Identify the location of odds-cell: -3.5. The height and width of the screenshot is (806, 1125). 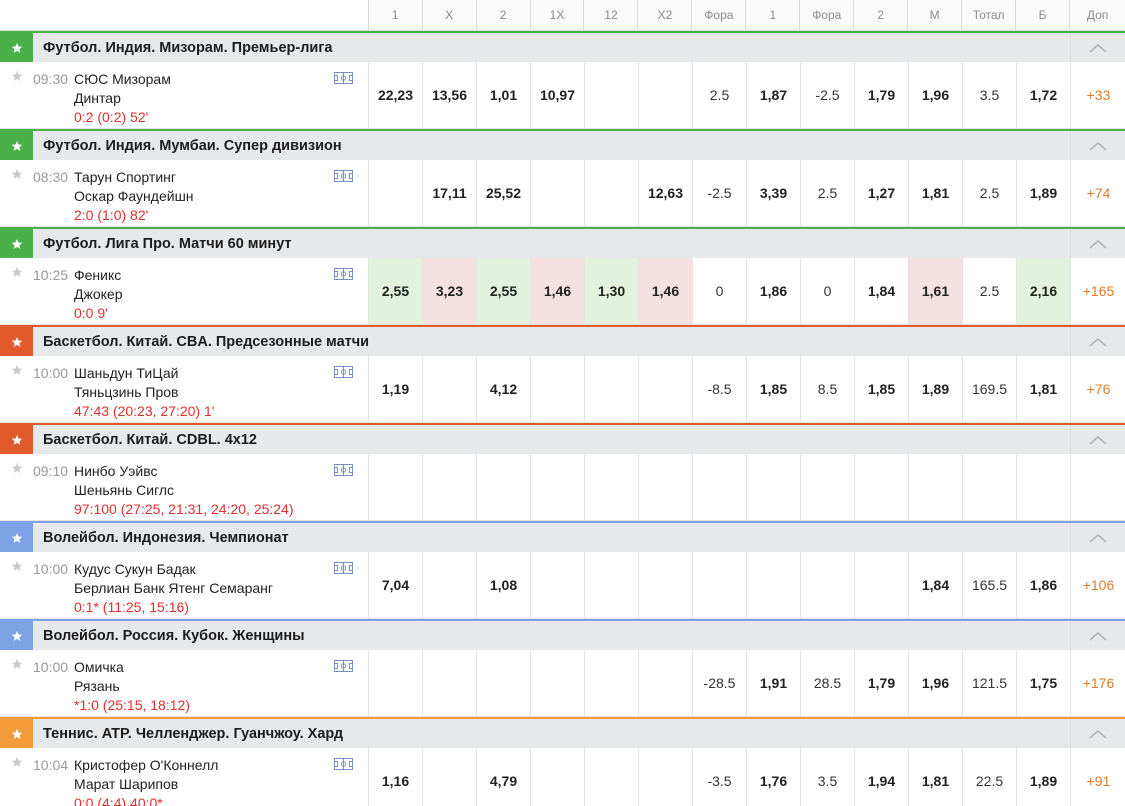
(719, 777).